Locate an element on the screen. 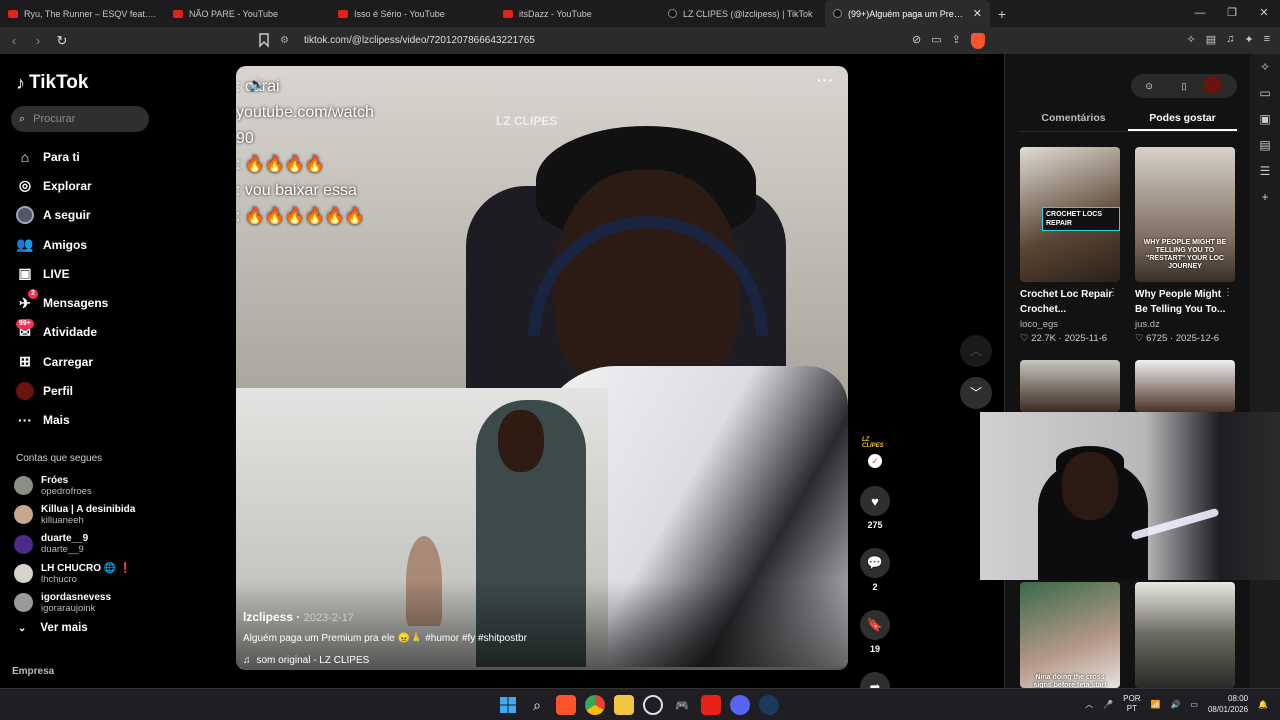 The image size is (1280, 720). wifi-icon: 📶 is located at coordinates (1155, 704).